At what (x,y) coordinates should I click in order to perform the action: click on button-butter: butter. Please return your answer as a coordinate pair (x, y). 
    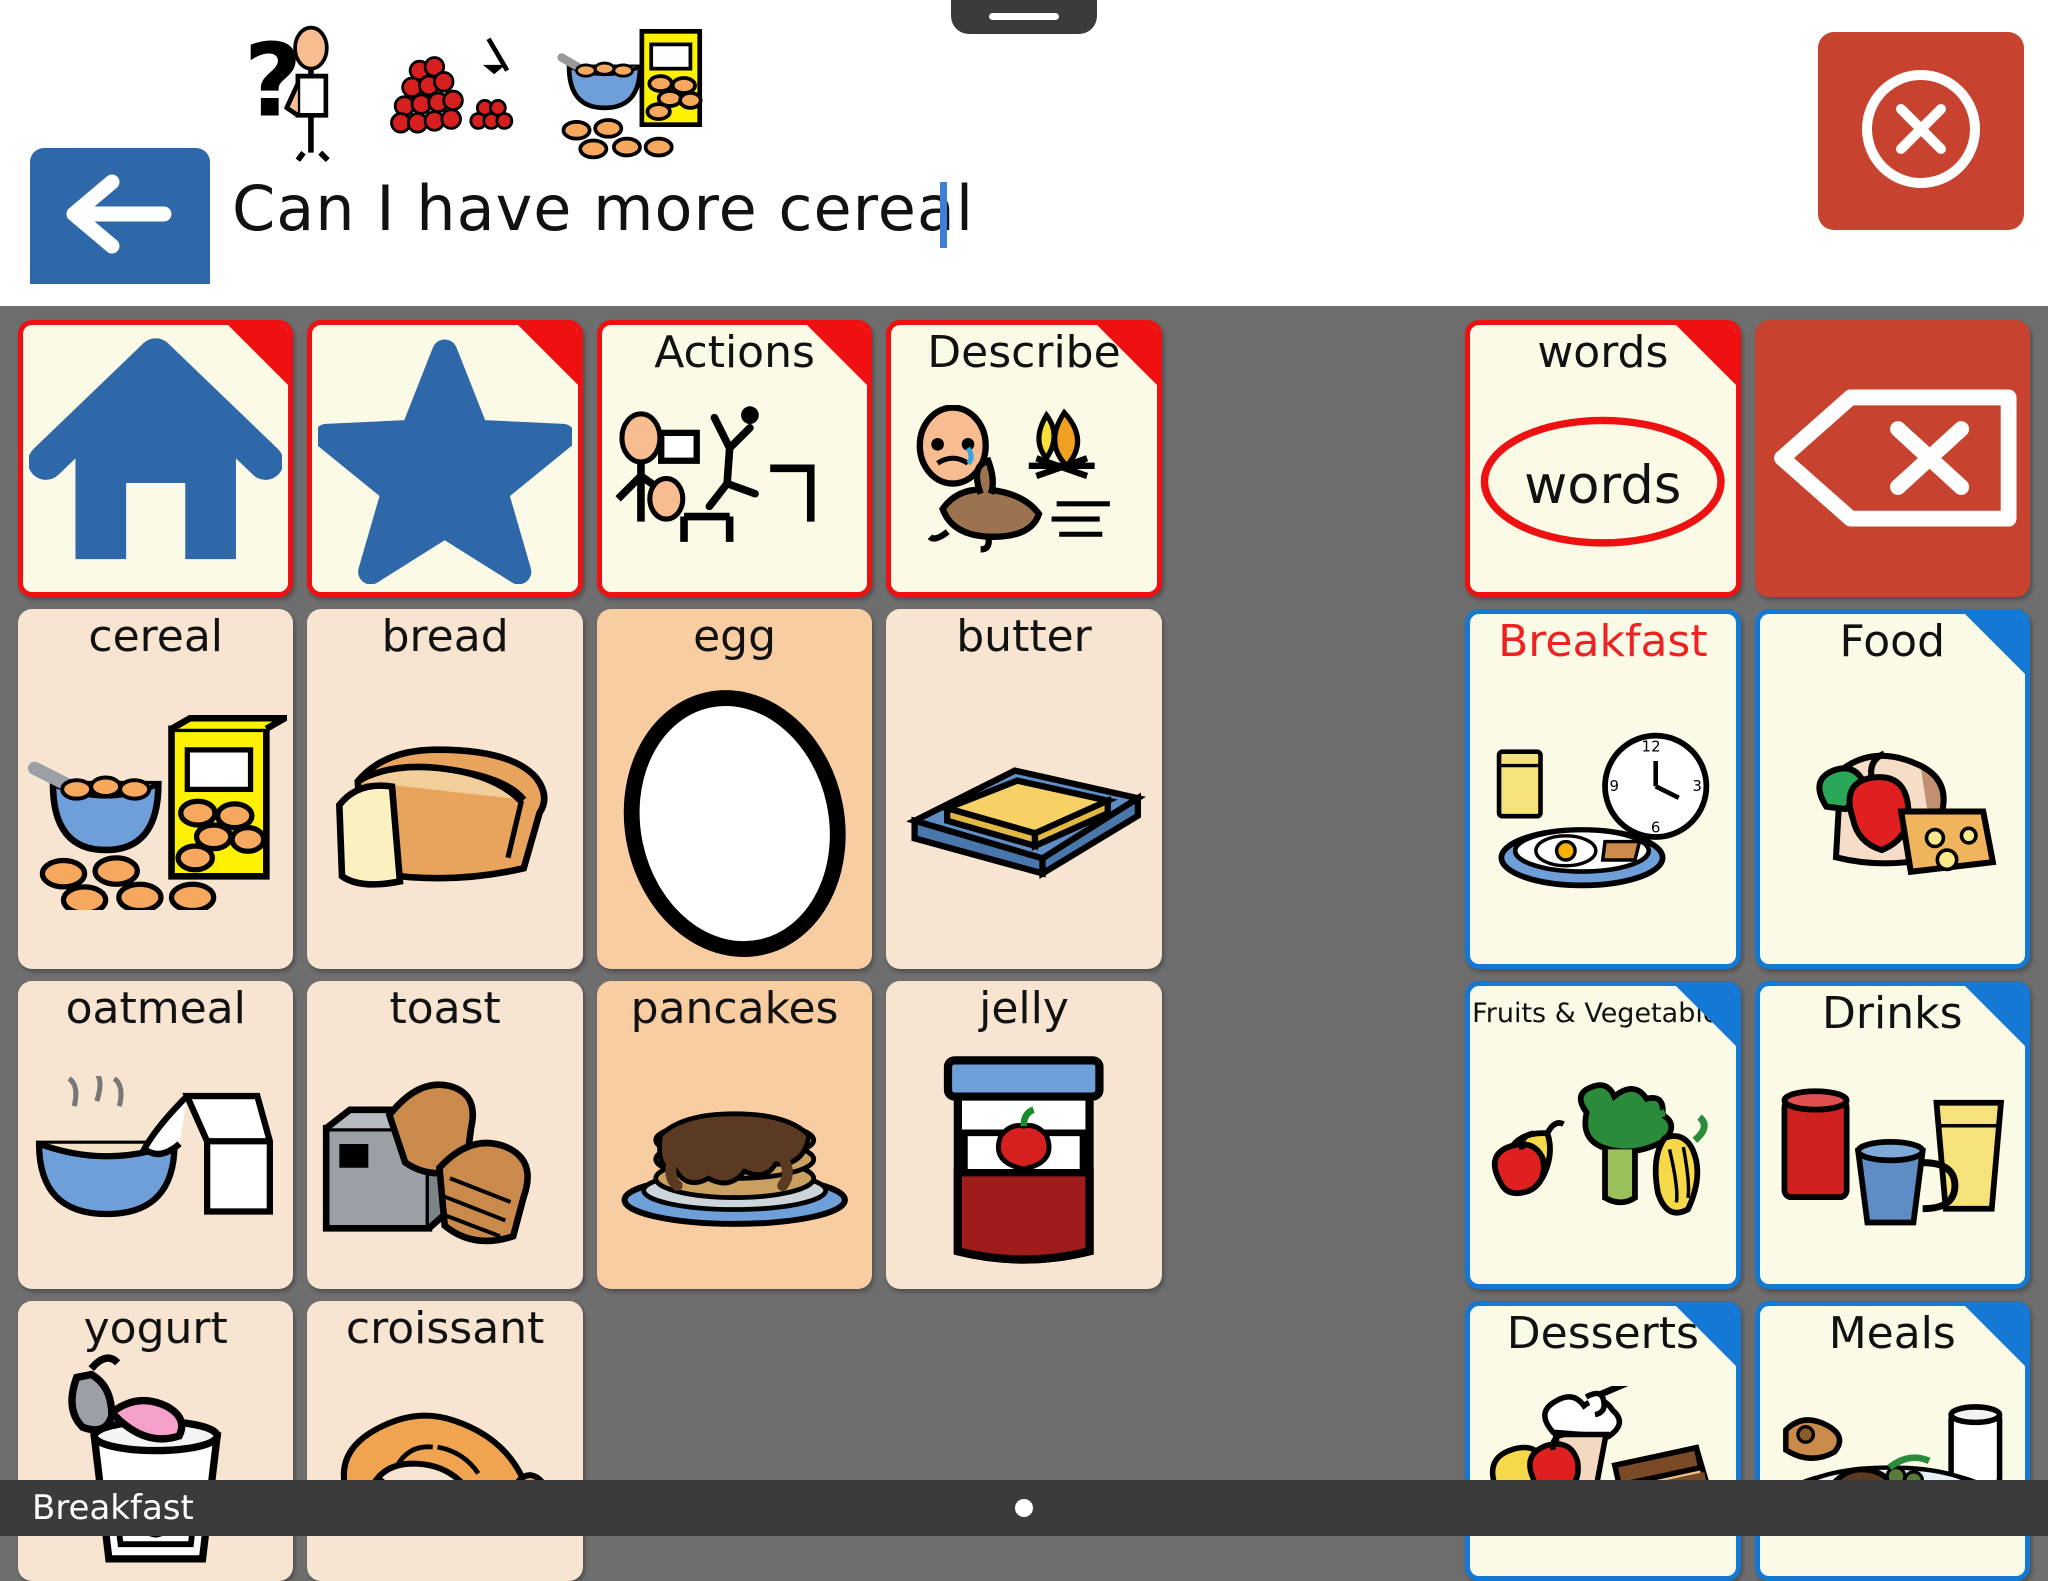
    Looking at the image, I should click on (1023, 788).